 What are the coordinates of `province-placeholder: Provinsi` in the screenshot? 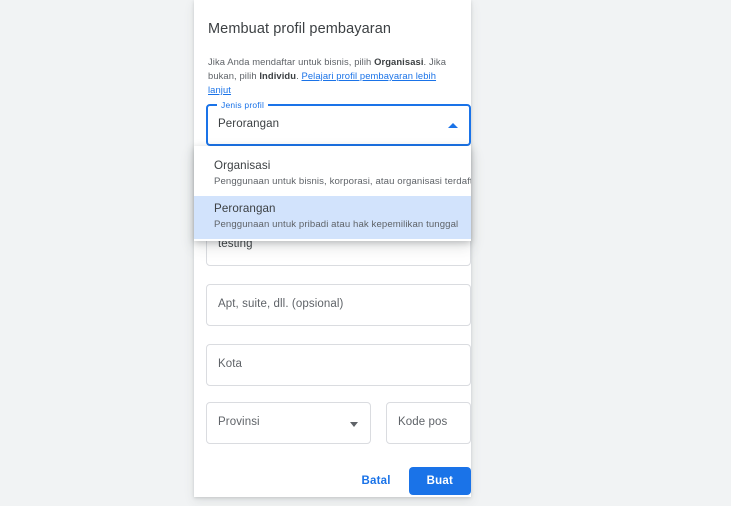 It's located at (239, 422).